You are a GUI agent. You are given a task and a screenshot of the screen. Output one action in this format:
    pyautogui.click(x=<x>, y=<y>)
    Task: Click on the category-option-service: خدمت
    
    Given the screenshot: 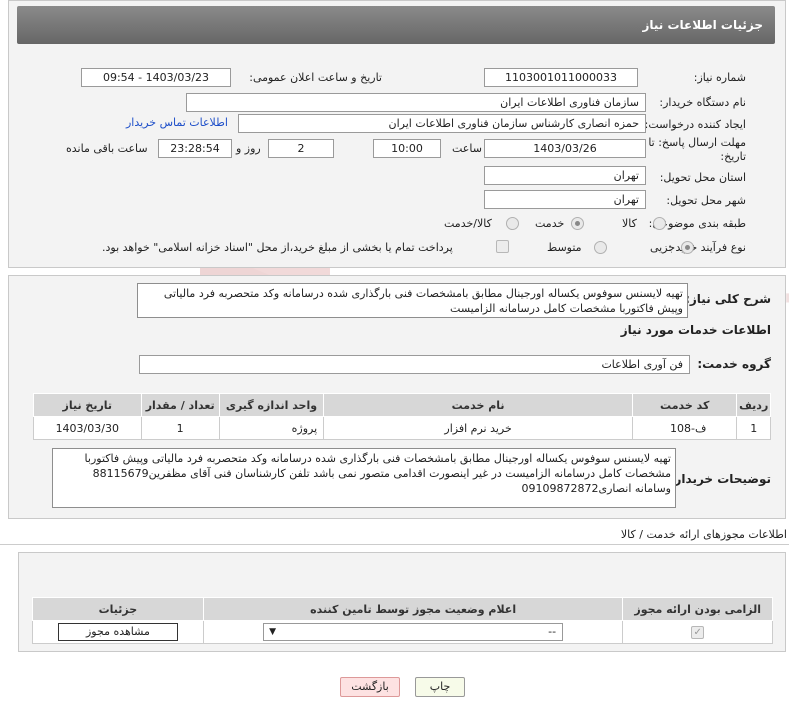 What is the action you would take?
    pyautogui.click(x=550, y=223)
    